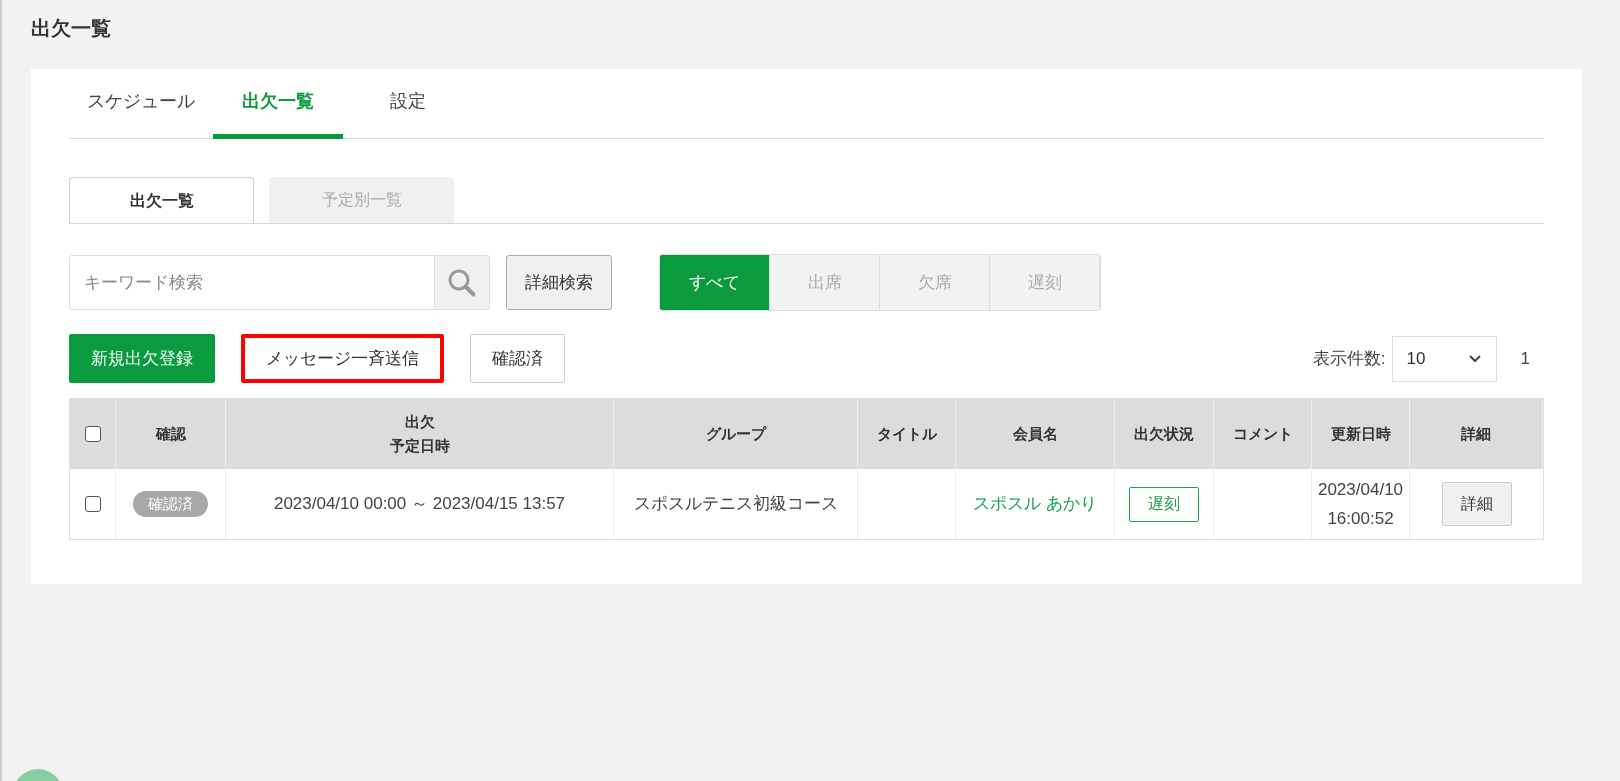 The height and width of the screenshot is (781, 1620). What do you see at coordinates (1349, 358) in the screenshot?
I see `page-size-label: 表示件数:` at bounding box center [1349, 358].